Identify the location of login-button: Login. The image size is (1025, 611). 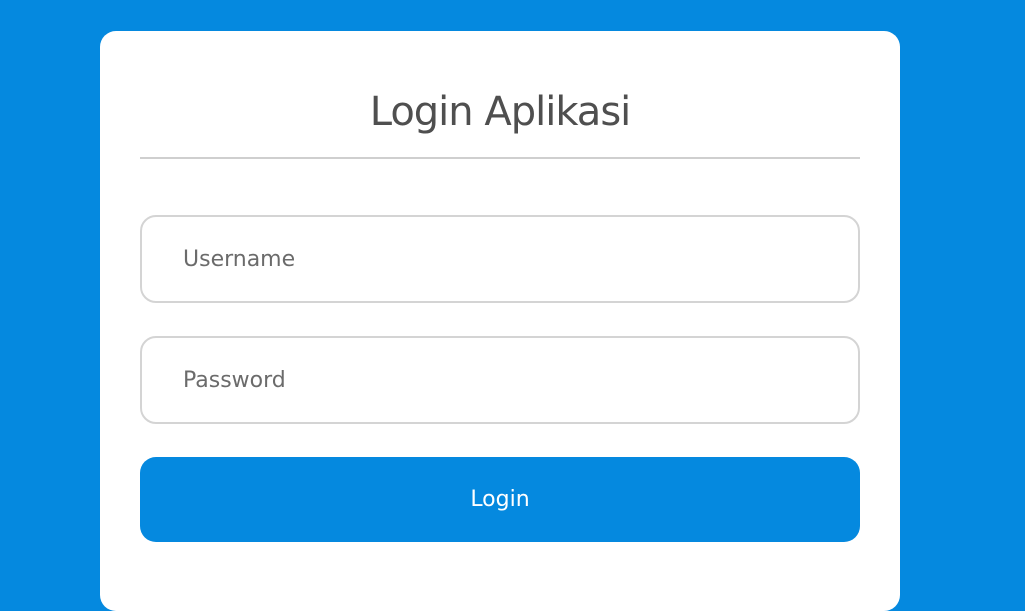
(500, 499).